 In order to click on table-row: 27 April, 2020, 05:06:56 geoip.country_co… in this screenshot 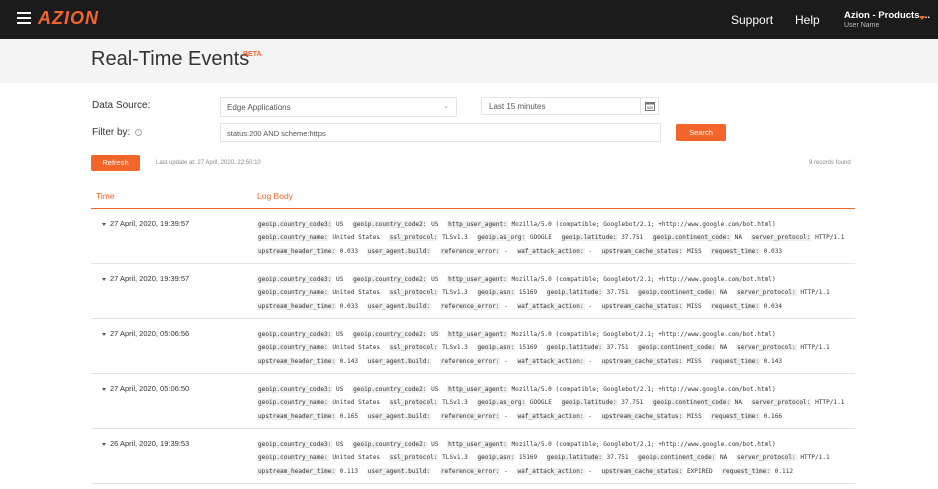, I will do `click(473, 346)`.